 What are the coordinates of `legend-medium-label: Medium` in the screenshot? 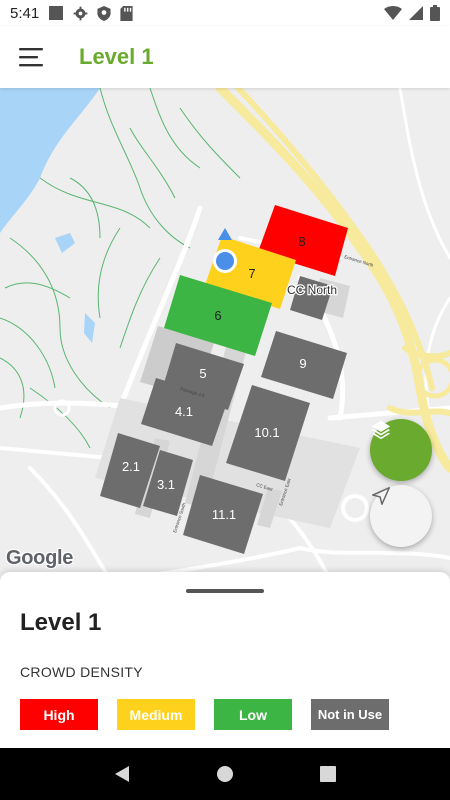 It's located at (156, 714).